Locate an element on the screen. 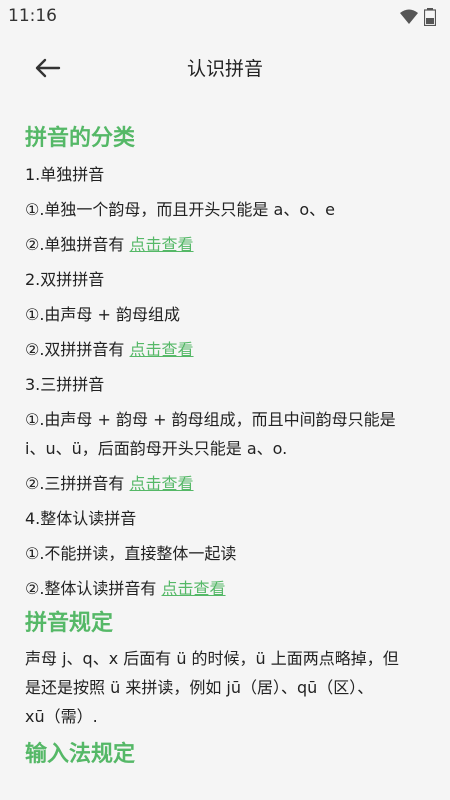 The image size is (450, 800). list-item: 1.单独拼音 is located at coordinates (65, 174).